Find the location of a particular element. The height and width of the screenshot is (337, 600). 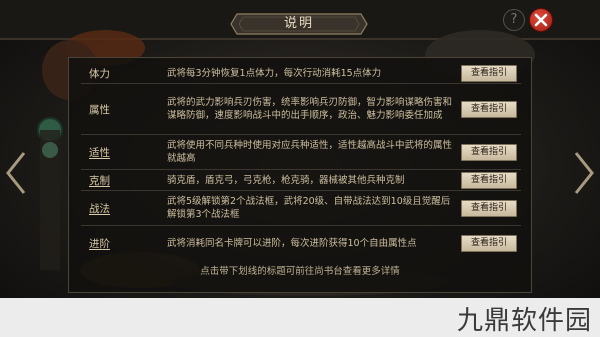

dialog-title-plaque: 说明 is located at coordinates (299, 24).